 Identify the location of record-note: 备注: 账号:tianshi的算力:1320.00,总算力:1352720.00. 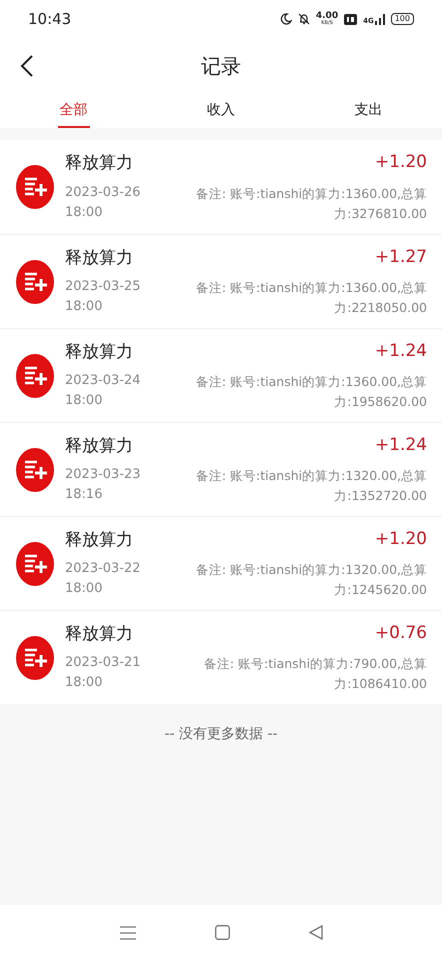
(310, 486).